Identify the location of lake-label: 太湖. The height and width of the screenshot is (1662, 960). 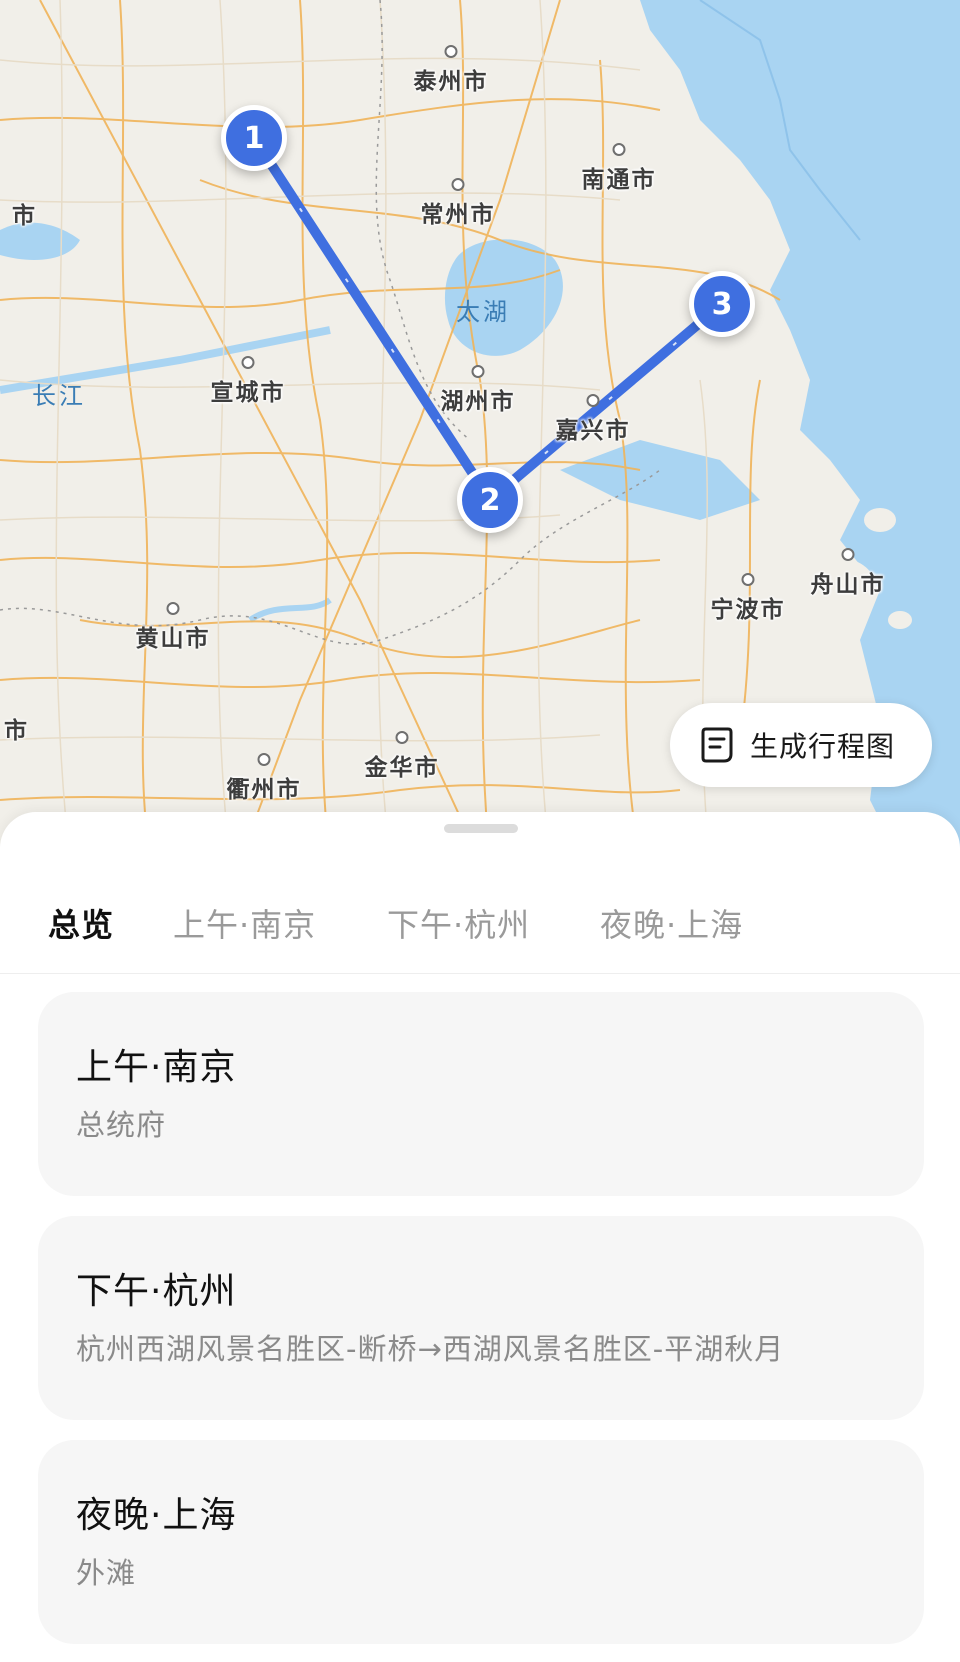
(483, 312).